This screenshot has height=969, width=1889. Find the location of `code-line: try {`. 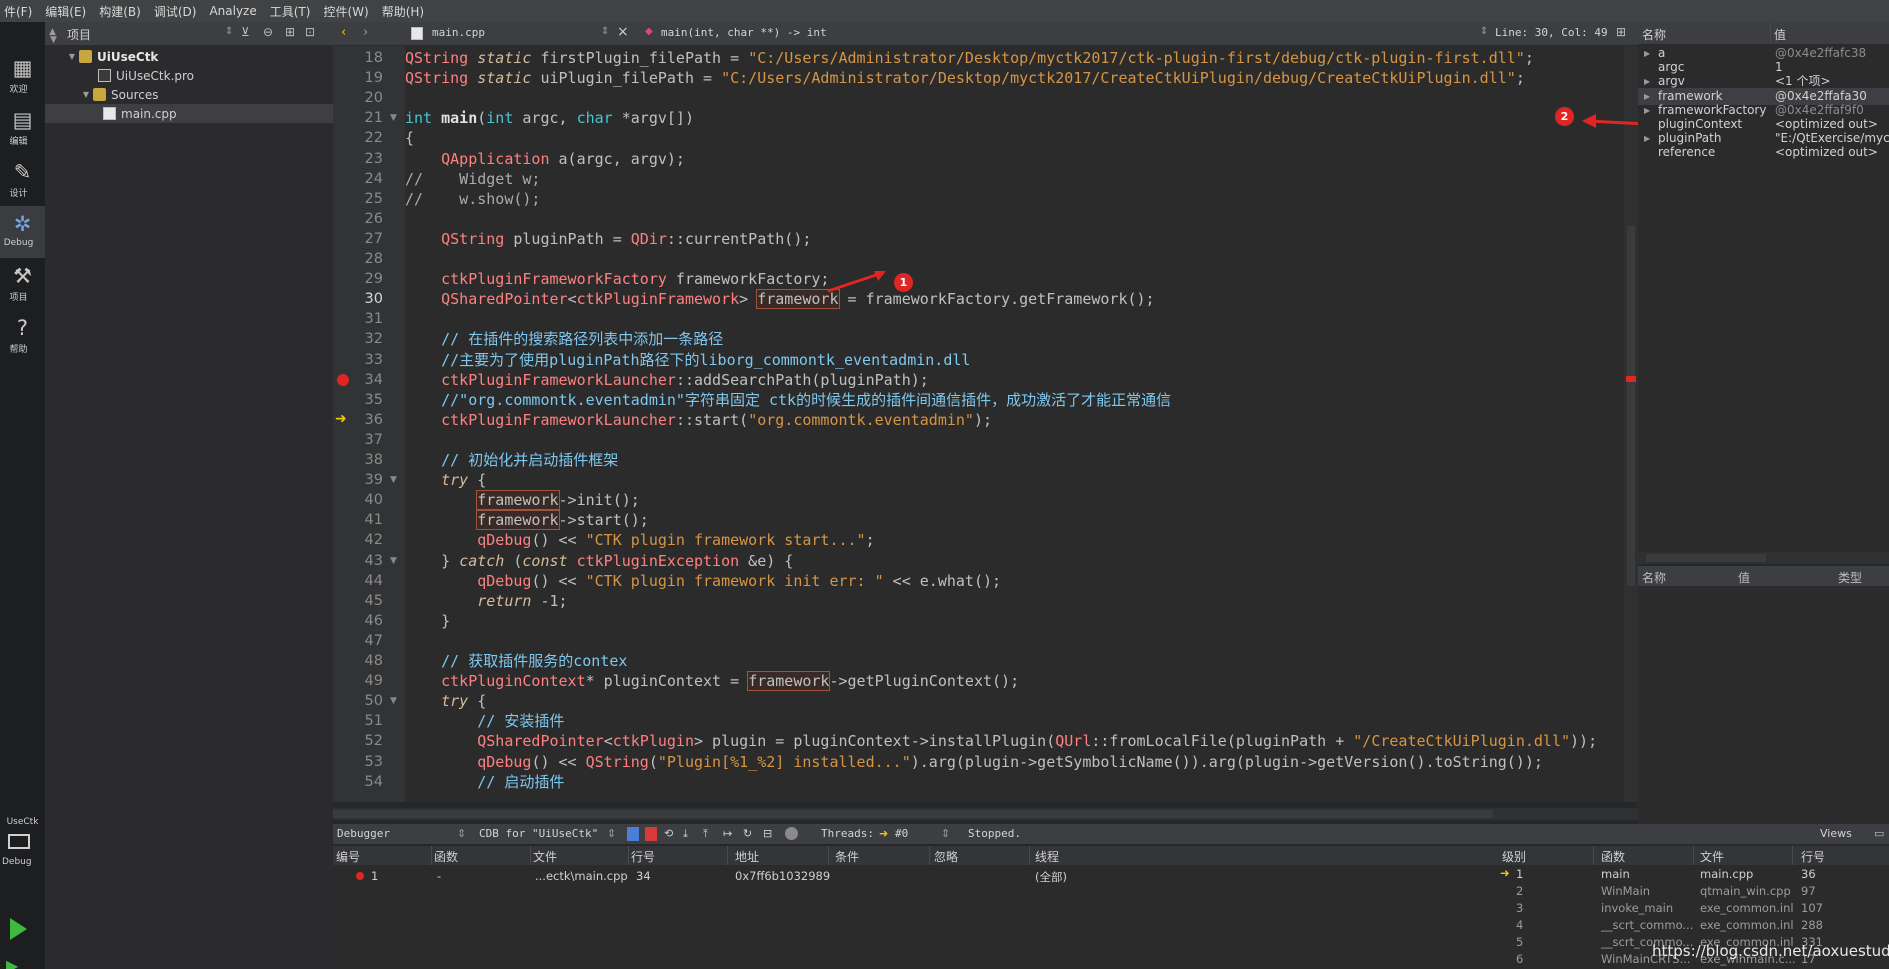

code-line: try { is located at coordinates (1010, 701).